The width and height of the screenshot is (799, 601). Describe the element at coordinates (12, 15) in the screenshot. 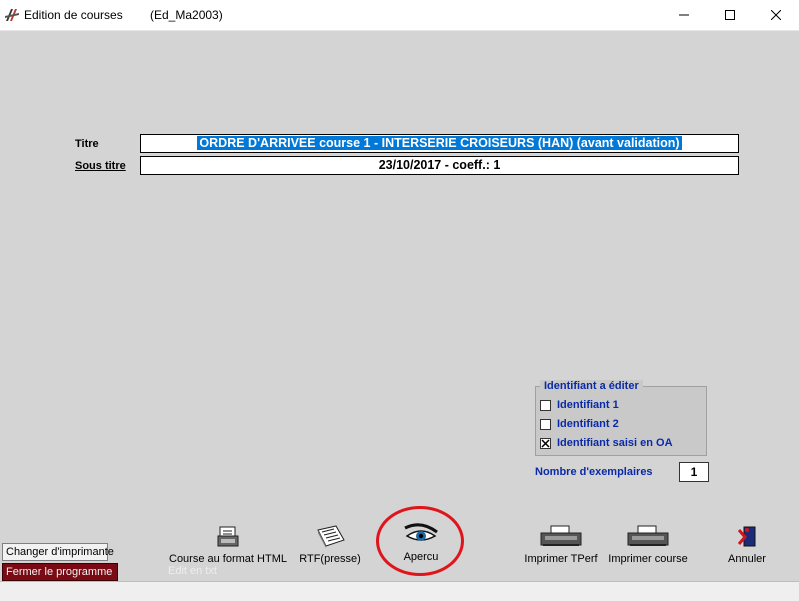

I see `app-icon` at that location.